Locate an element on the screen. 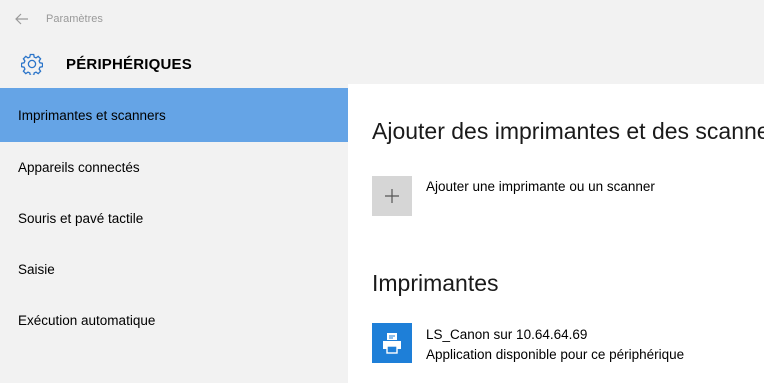 Image resolution: width=764 pixels, height=383 pixels. sidebar-item-label: Exécution automatique is located at coordinates (87, 320).